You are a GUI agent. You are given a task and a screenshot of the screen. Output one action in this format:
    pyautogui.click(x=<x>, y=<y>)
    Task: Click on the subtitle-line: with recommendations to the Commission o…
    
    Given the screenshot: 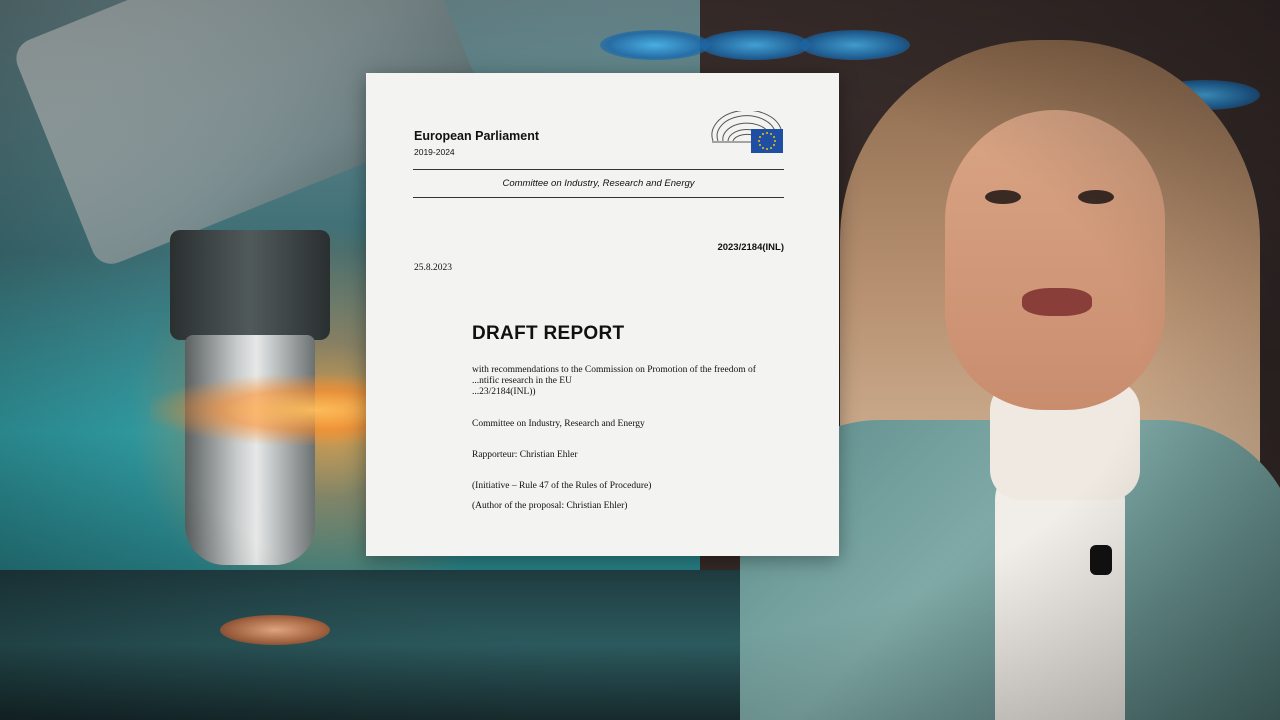 What is the action you would take?
    pyautogui.click(x=614, y=370)
    